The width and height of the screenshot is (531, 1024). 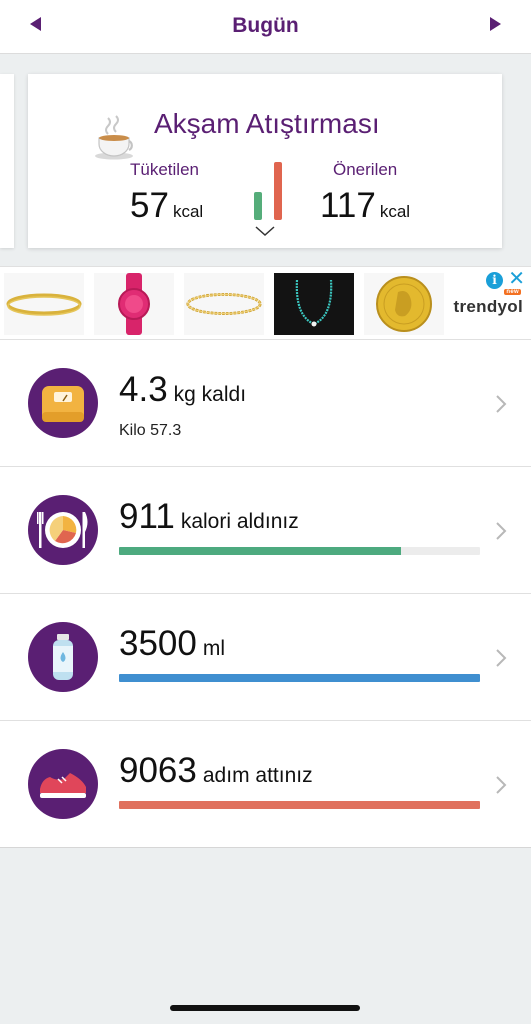 I want to click on ad-banner: i ✕ trendyol new, so click(x=265, y=303).